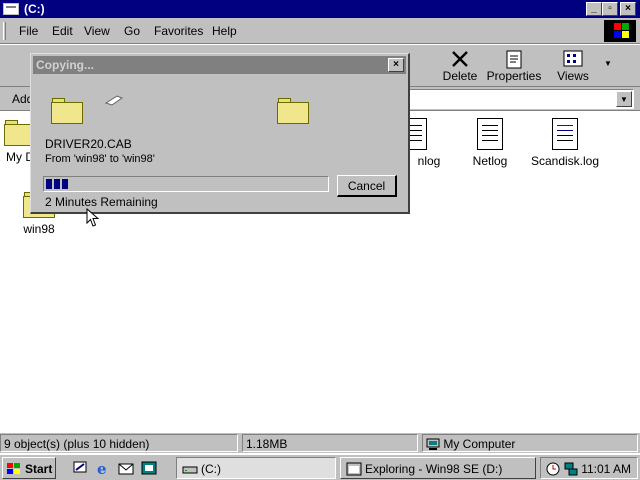 The width and height of the screenshot is (640, 480). Describe the element at coordinates (126, 468) in the screenshot. I see `outlook-express-icon` at that location.